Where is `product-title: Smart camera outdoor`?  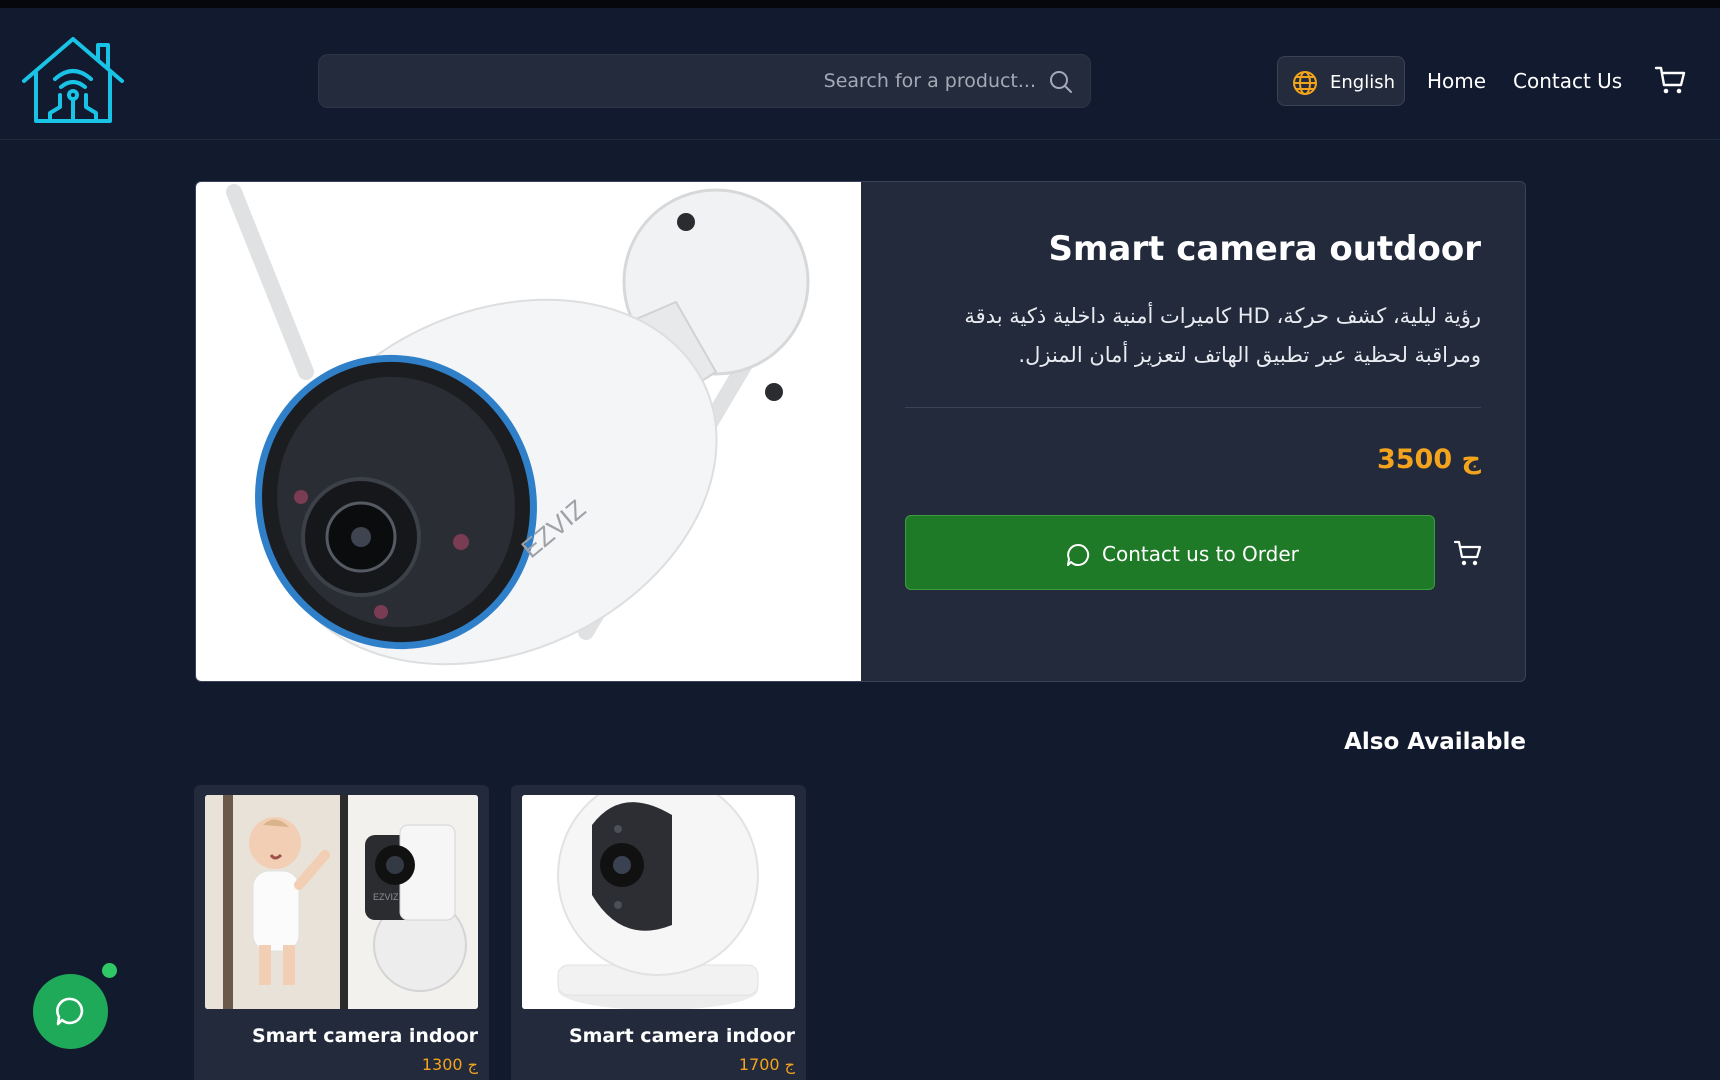 product-title: Smart camera outdoor is located at coordinates (1265, 249).